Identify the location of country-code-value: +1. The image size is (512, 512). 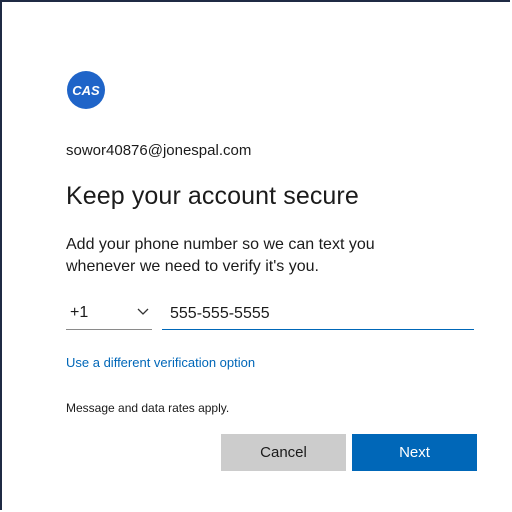
(79, 312).